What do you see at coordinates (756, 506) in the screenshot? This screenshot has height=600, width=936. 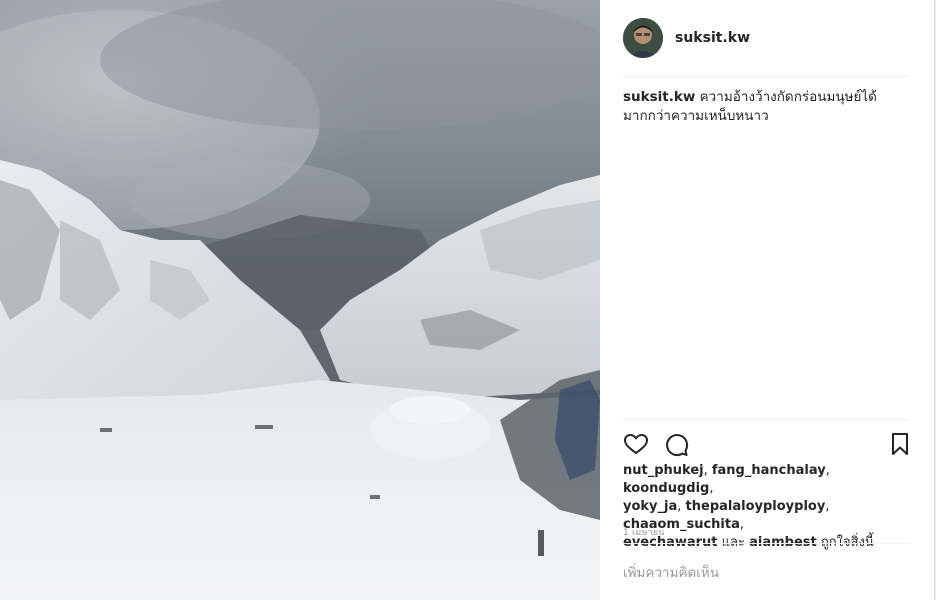 I see `liker-username: thepalaloyployploy` at bounding box center [756, 506].